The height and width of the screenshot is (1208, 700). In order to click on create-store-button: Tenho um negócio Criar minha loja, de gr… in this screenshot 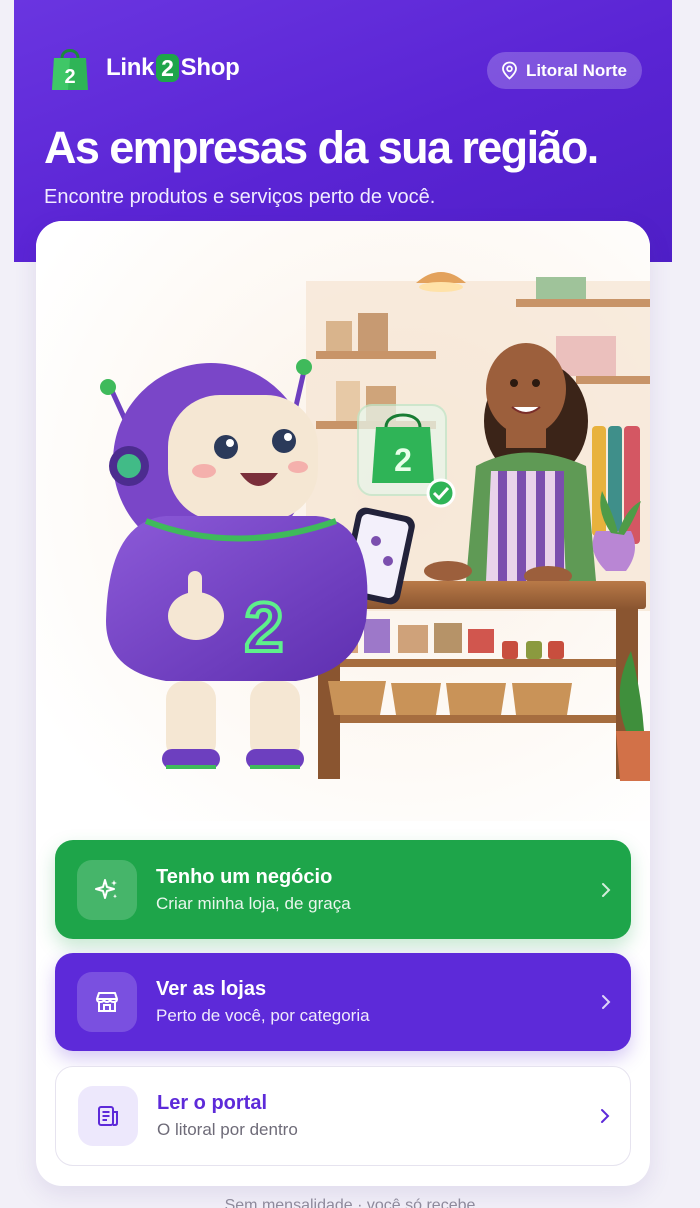, I will do `click(343, 889)`.